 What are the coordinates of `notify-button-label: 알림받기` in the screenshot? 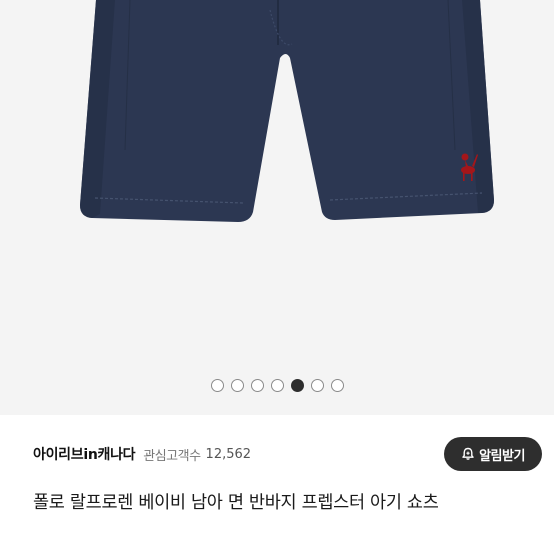 It's located at (502, 456).